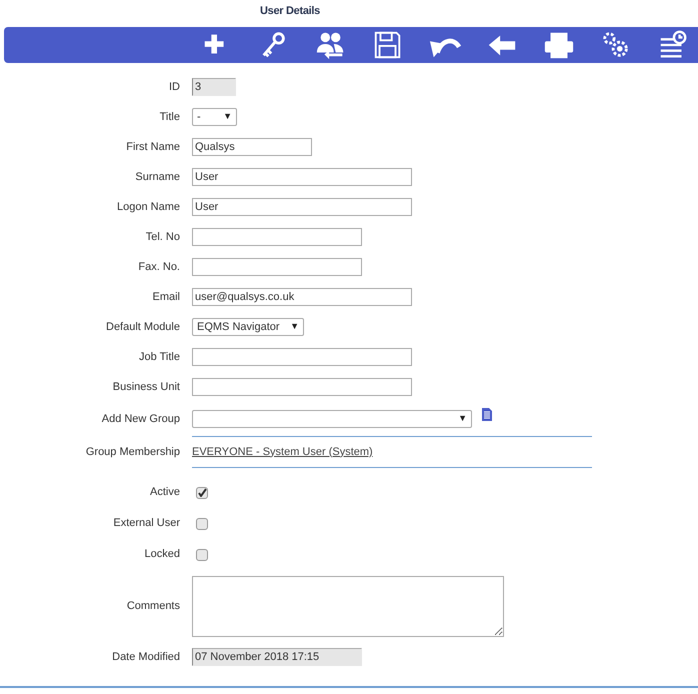 This screenshot has height=694, width=698. I want to click on input-field: user@qualsys.co.uk, so click(302, 297).